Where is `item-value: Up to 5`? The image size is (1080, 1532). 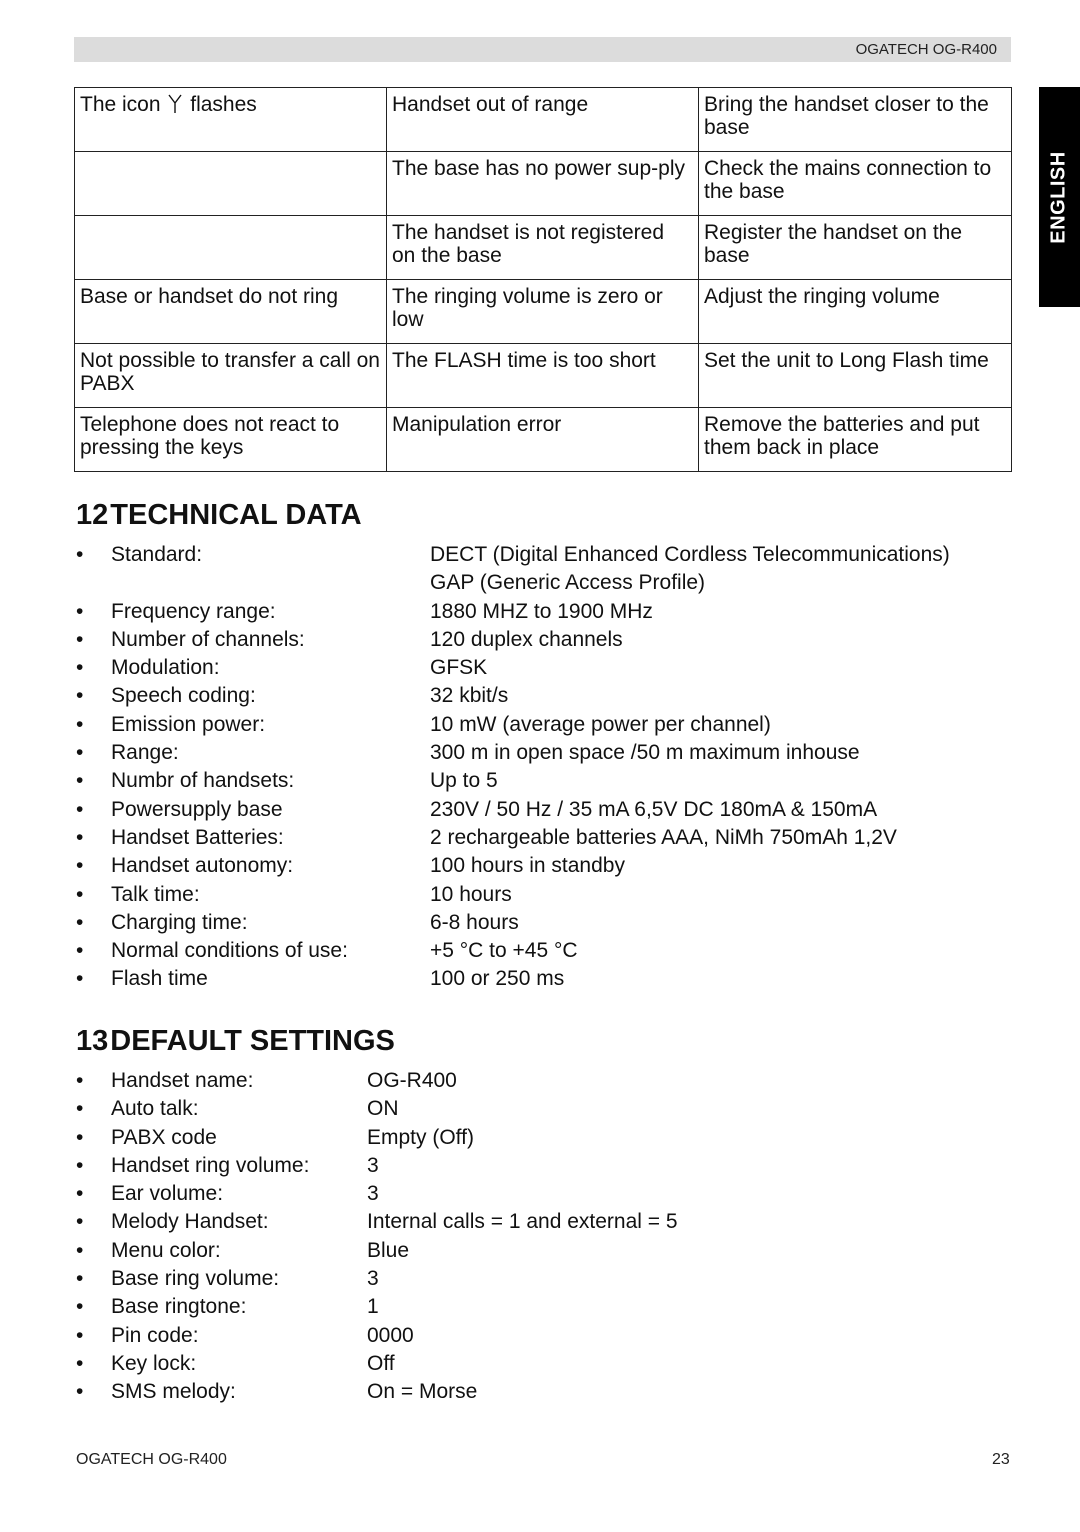
item-value: Up to 5 is located at coordinates (464, 781).